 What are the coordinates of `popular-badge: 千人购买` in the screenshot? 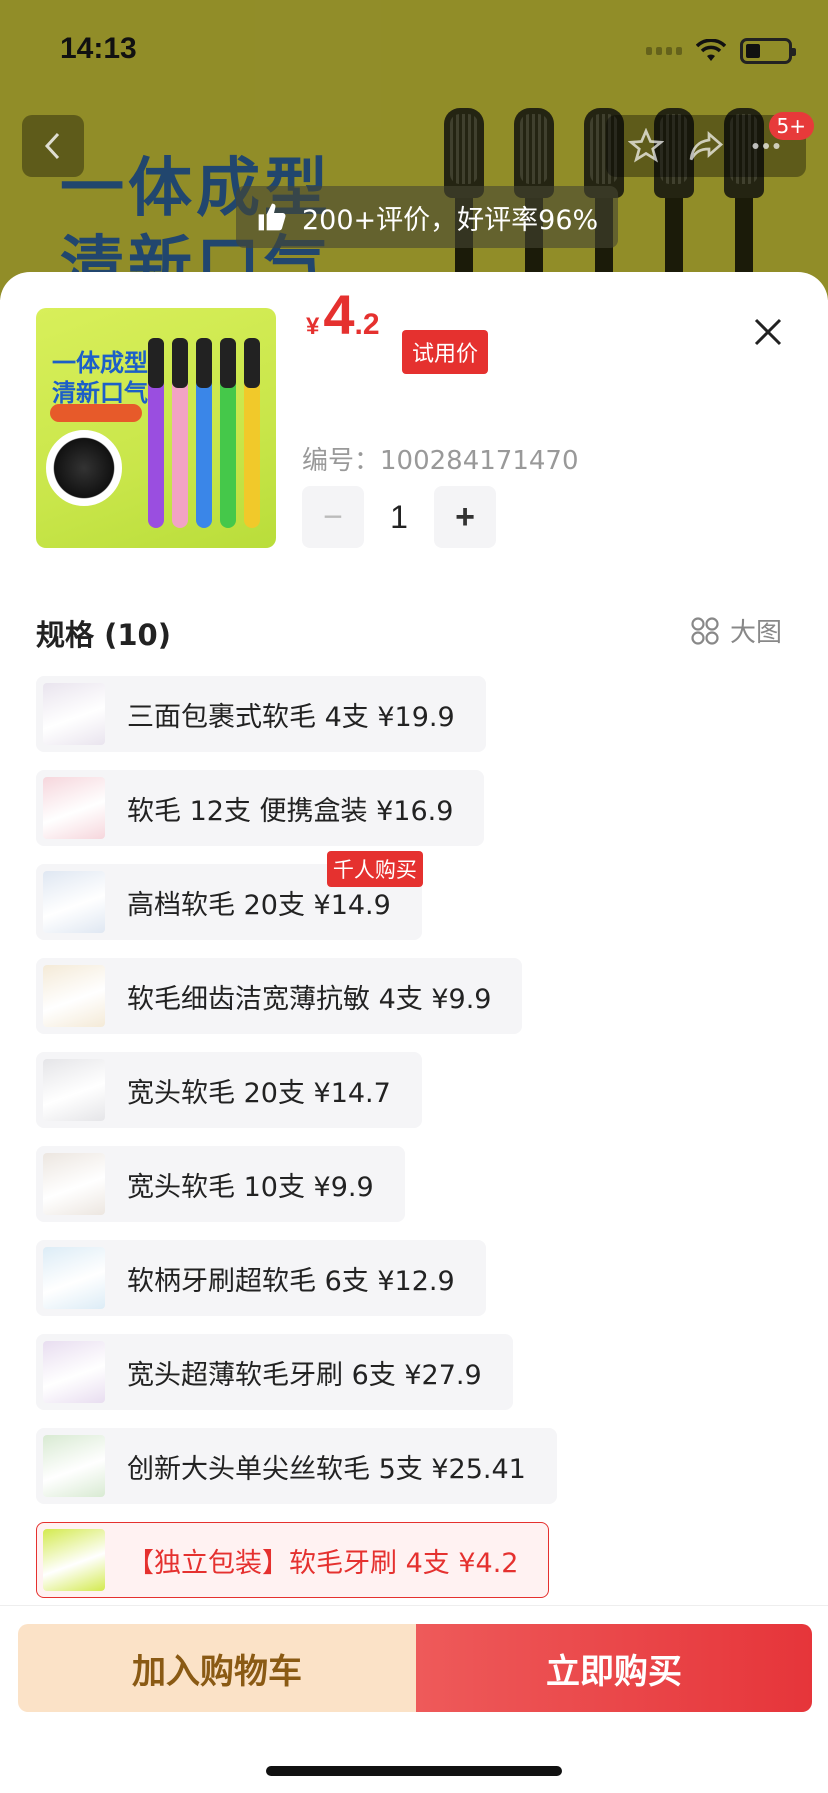 It's located at (374, 869).